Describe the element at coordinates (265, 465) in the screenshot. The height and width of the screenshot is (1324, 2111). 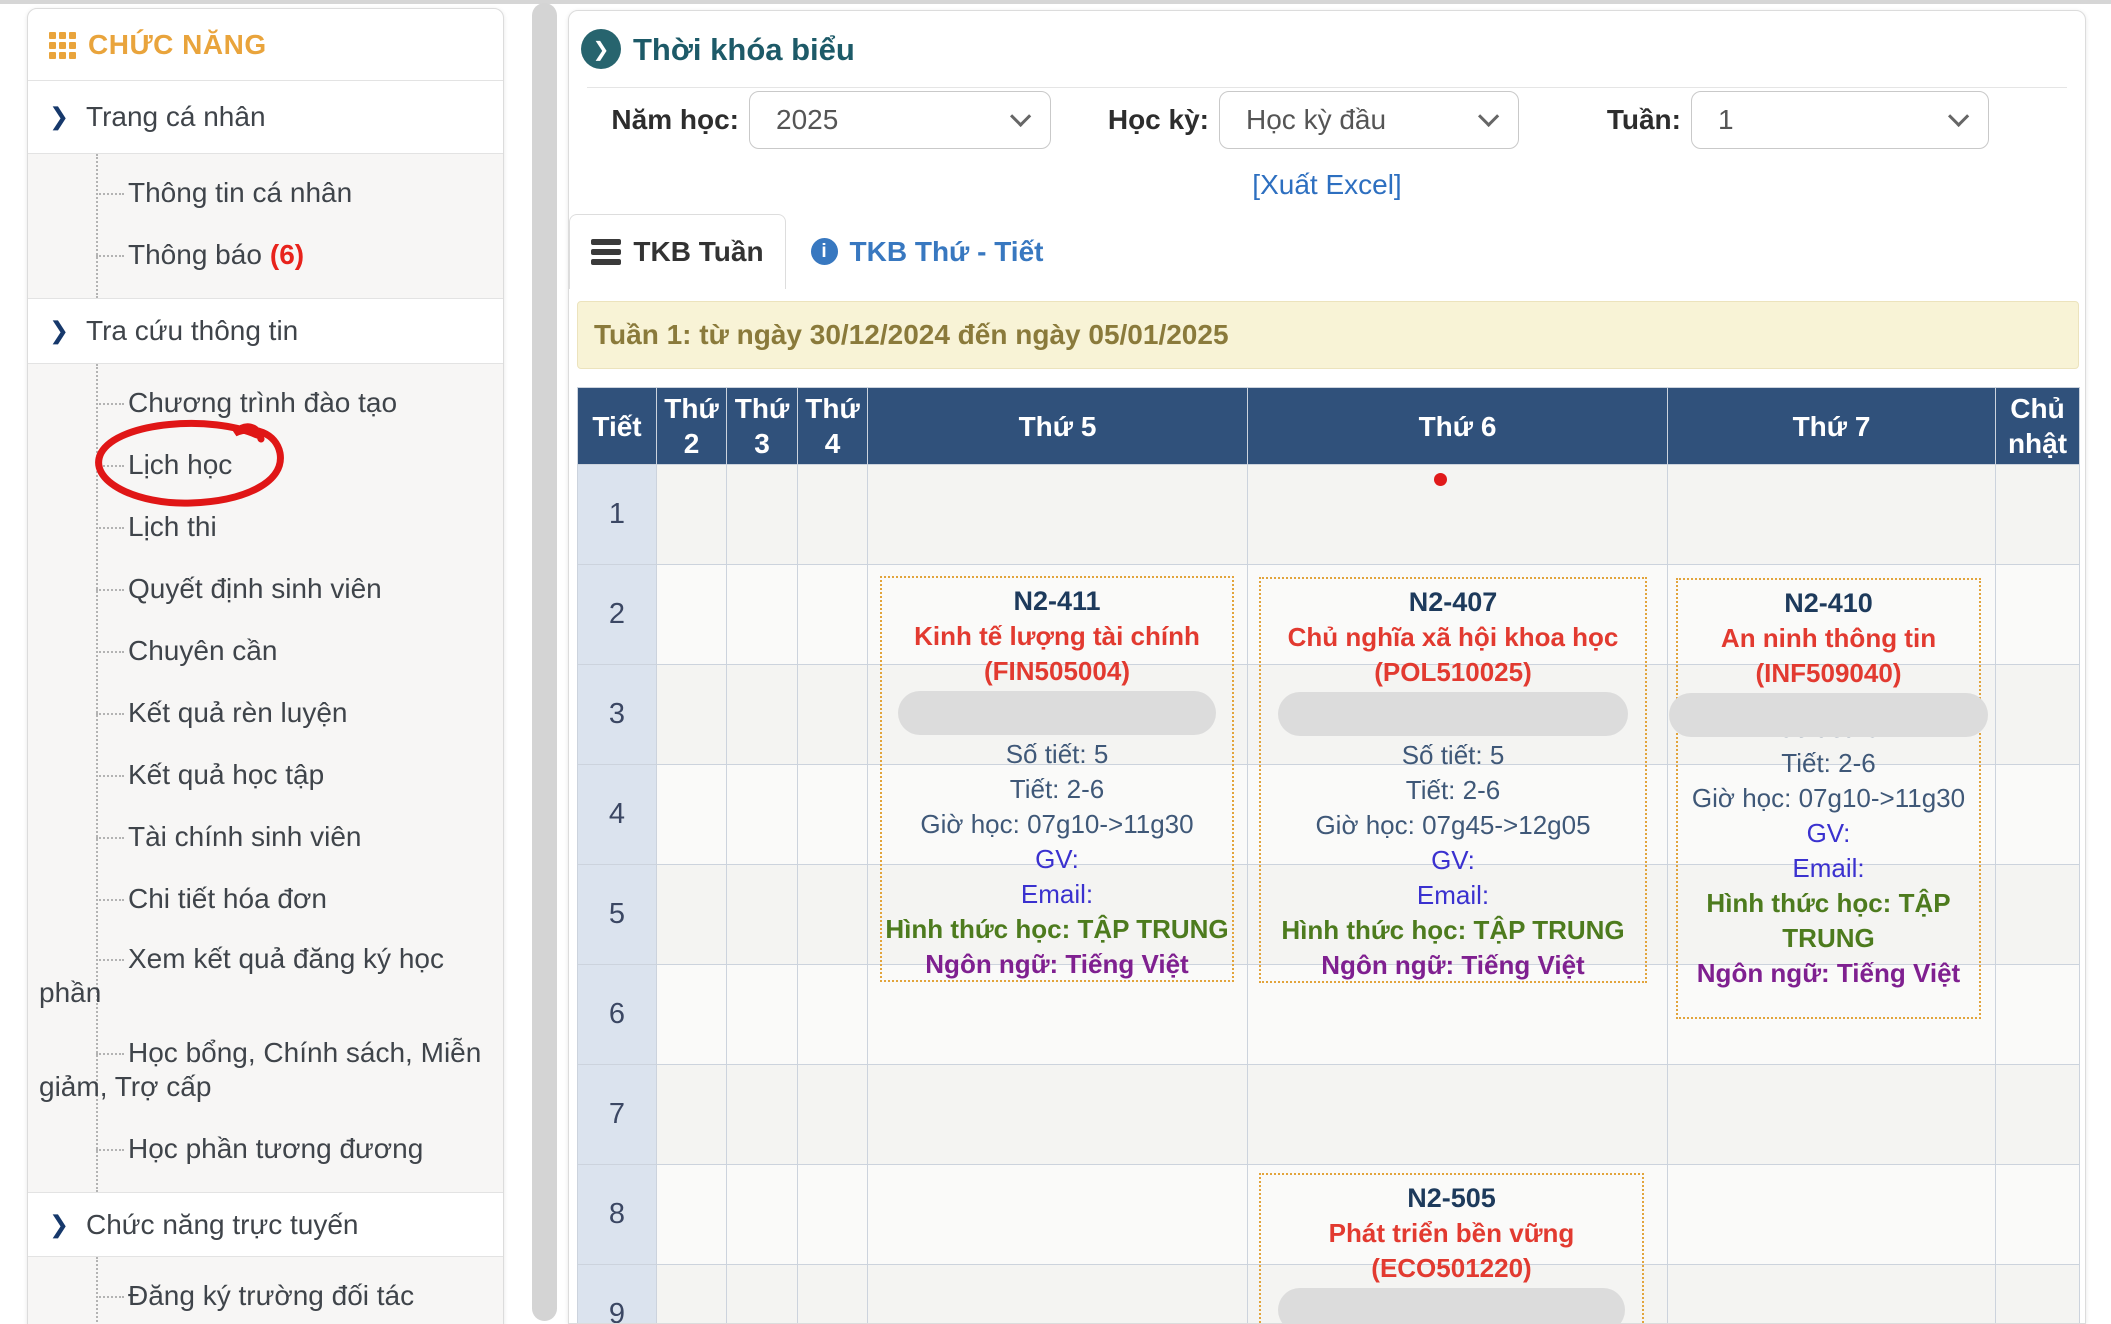
I see `sidebar-item-lich-hoc: Lịch học` at that location.